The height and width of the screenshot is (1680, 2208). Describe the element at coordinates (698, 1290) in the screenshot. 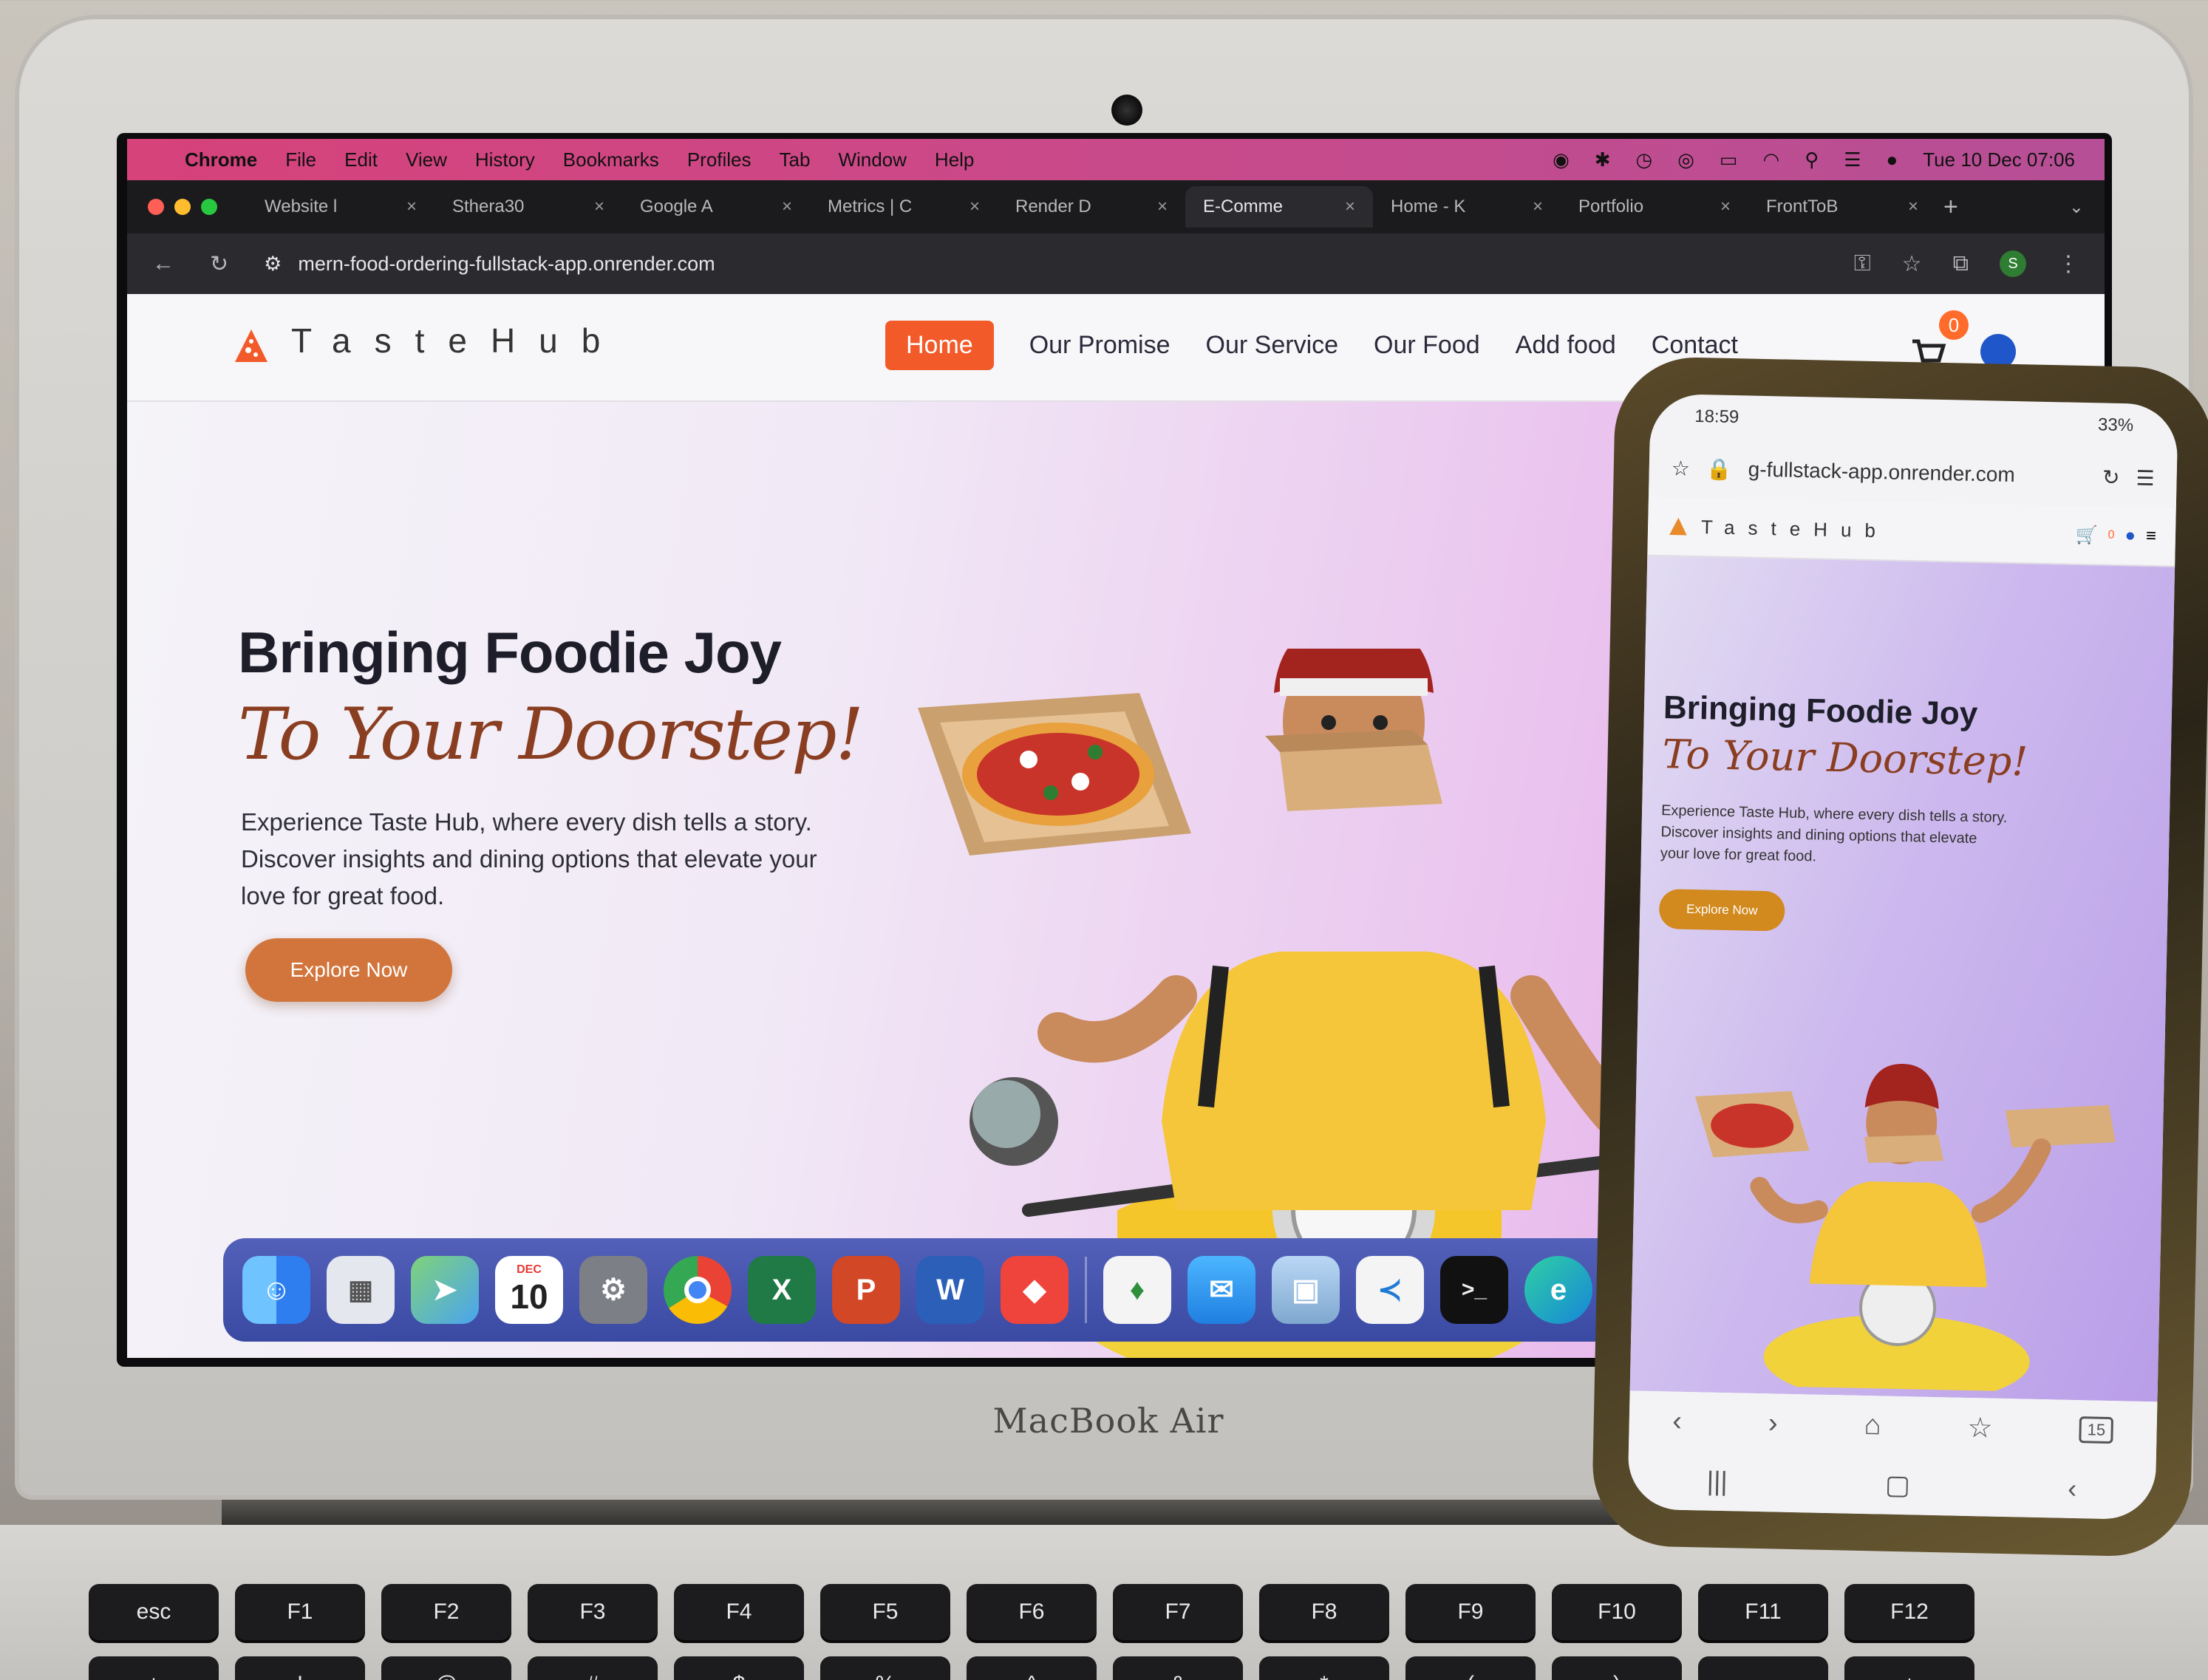

I see `chrome-icon` at that location.